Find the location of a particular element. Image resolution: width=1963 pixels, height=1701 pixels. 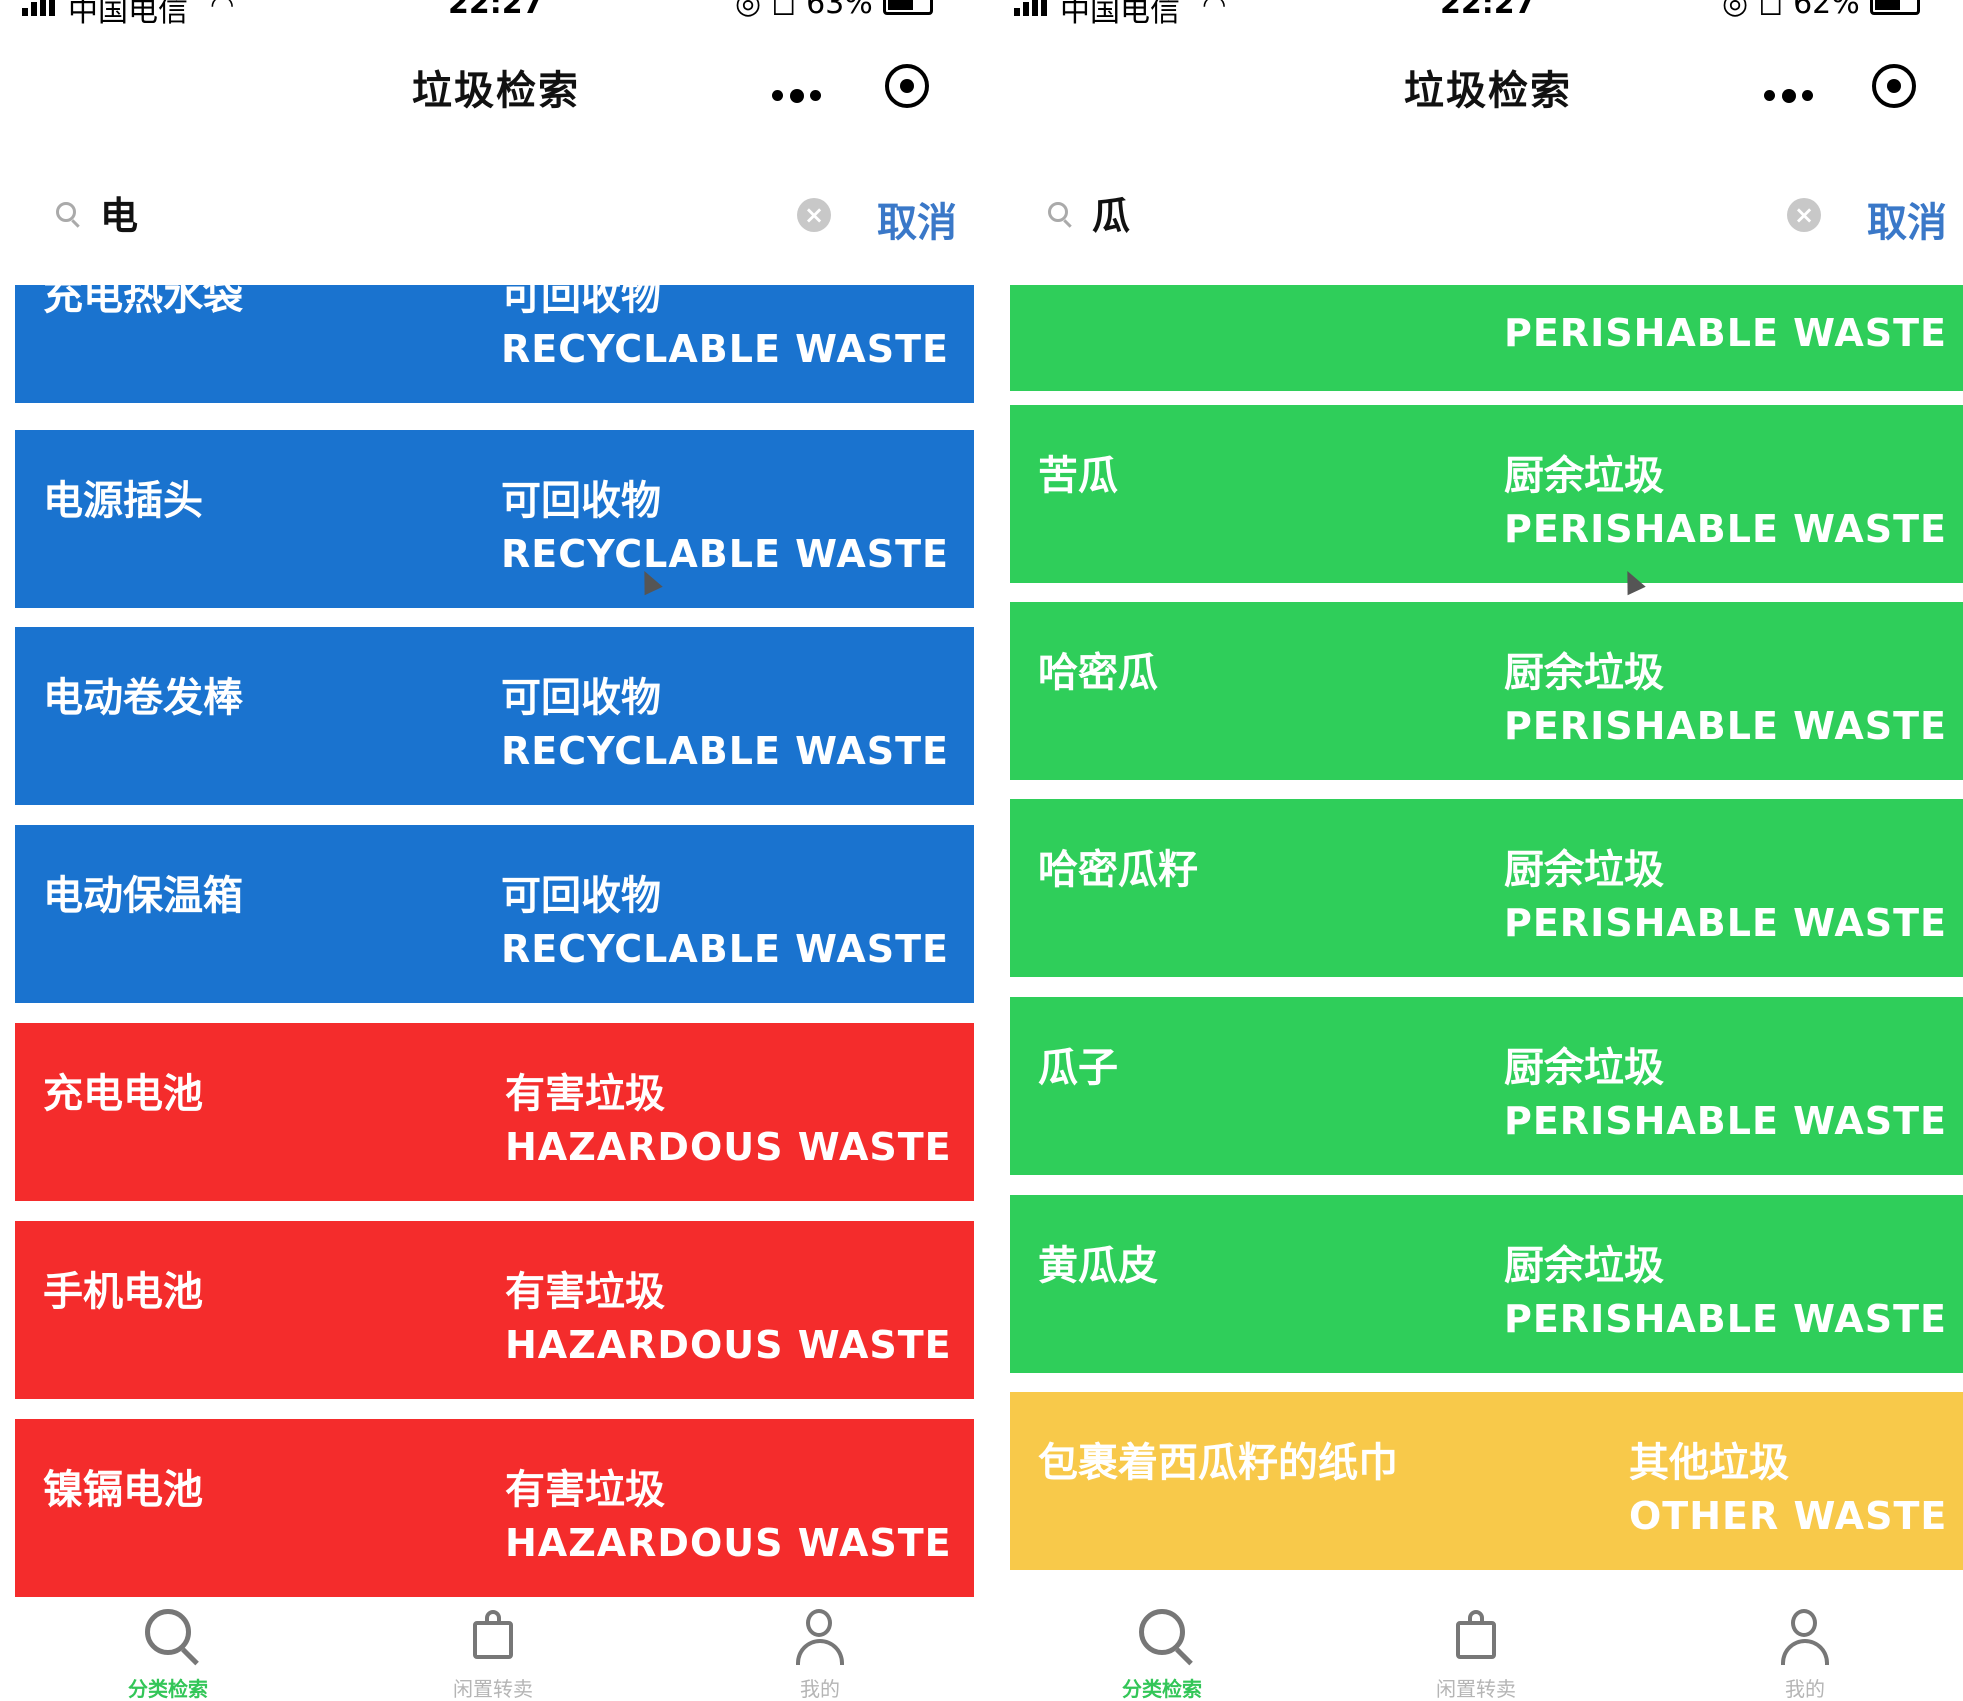

signal-icon is located at coordinates (38, 8).